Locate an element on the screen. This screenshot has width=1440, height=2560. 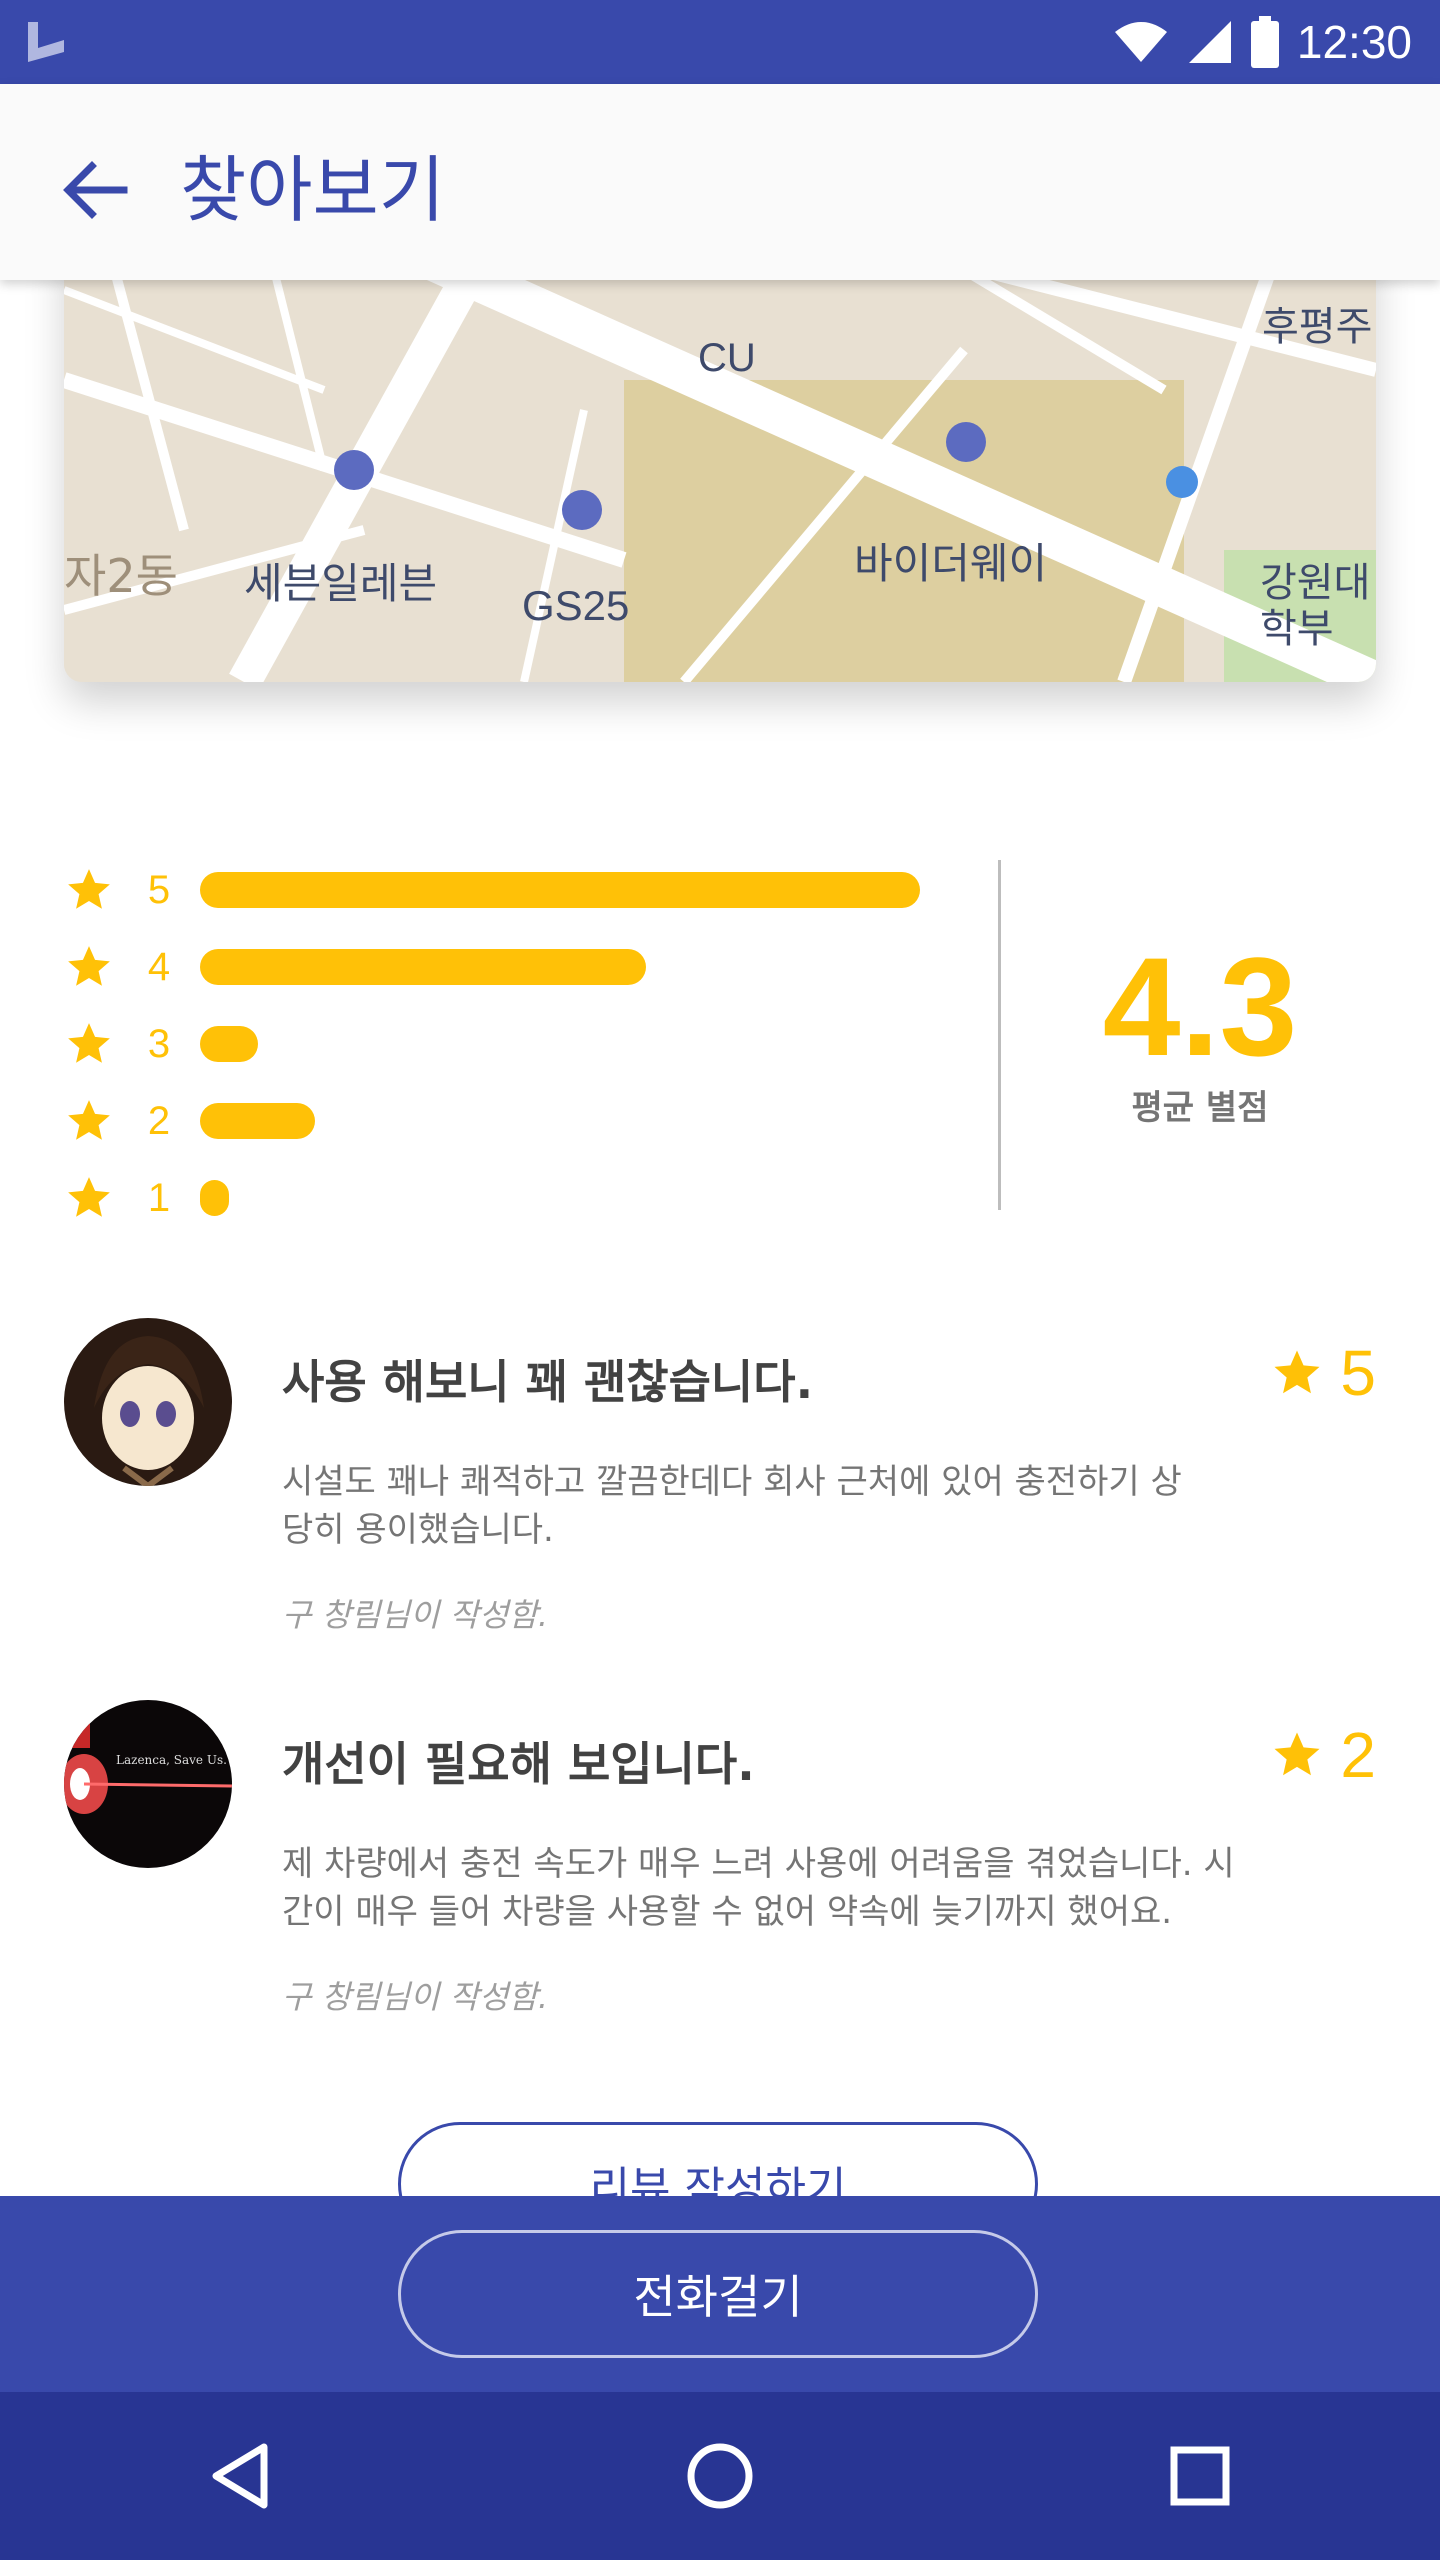
system-nav-bar is located at coordinates (720, 2476).